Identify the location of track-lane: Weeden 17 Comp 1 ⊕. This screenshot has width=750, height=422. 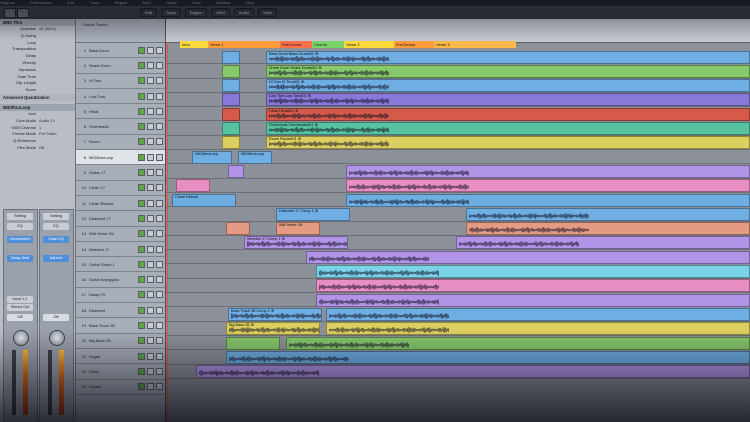
(458, 243).